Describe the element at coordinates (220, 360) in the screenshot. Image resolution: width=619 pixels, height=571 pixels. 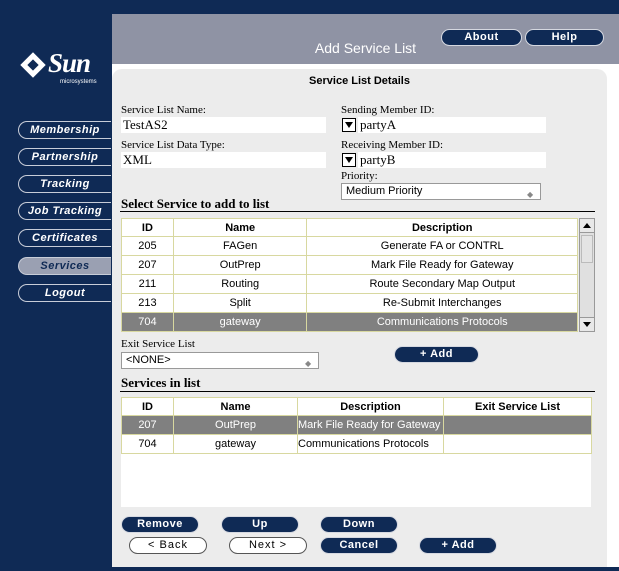
I see `exit-service-list-select: <NONE> ◆` at that location.